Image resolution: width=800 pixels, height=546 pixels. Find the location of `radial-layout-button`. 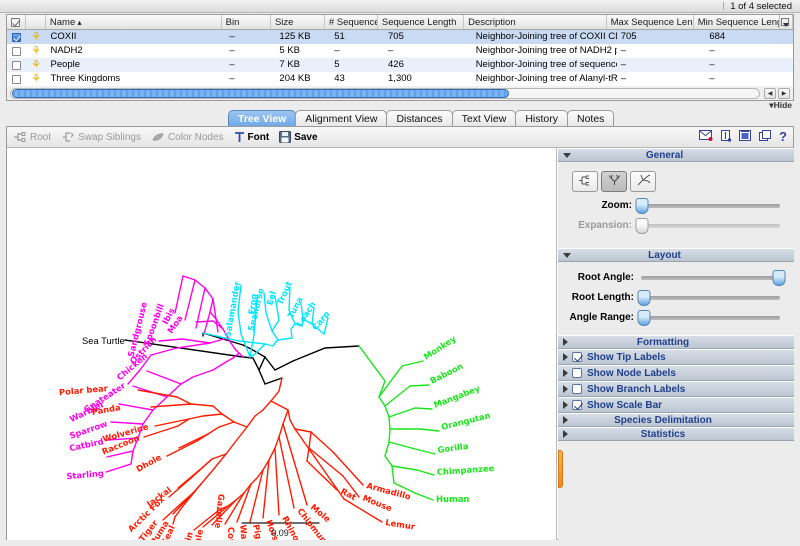

radial-layout-button is located at coordinates (643, 181).